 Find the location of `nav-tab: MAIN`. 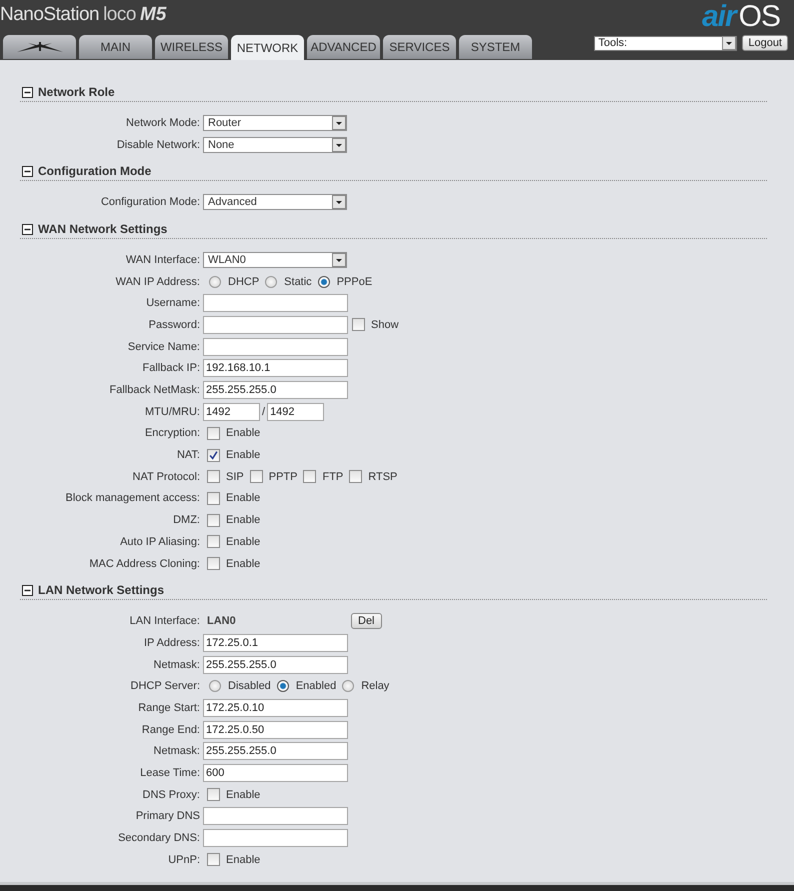

nav-tab: MAIN is located at coordinates (115, 47).